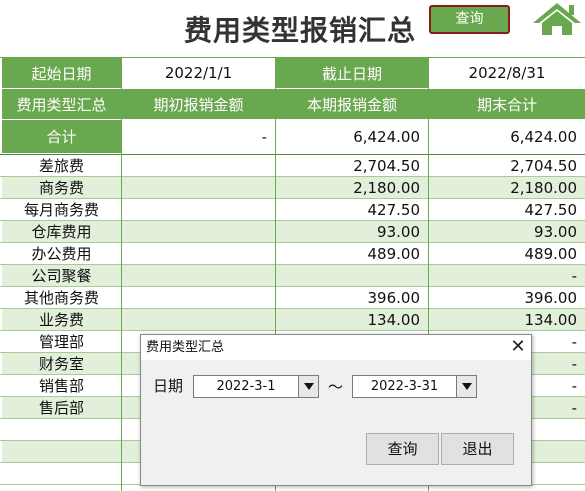 The width and height of the screenshot is (585, 491). Describe the element at coordinates (61, 407) in the screenshot. I see `row-type-cell: 售后部` at that location.